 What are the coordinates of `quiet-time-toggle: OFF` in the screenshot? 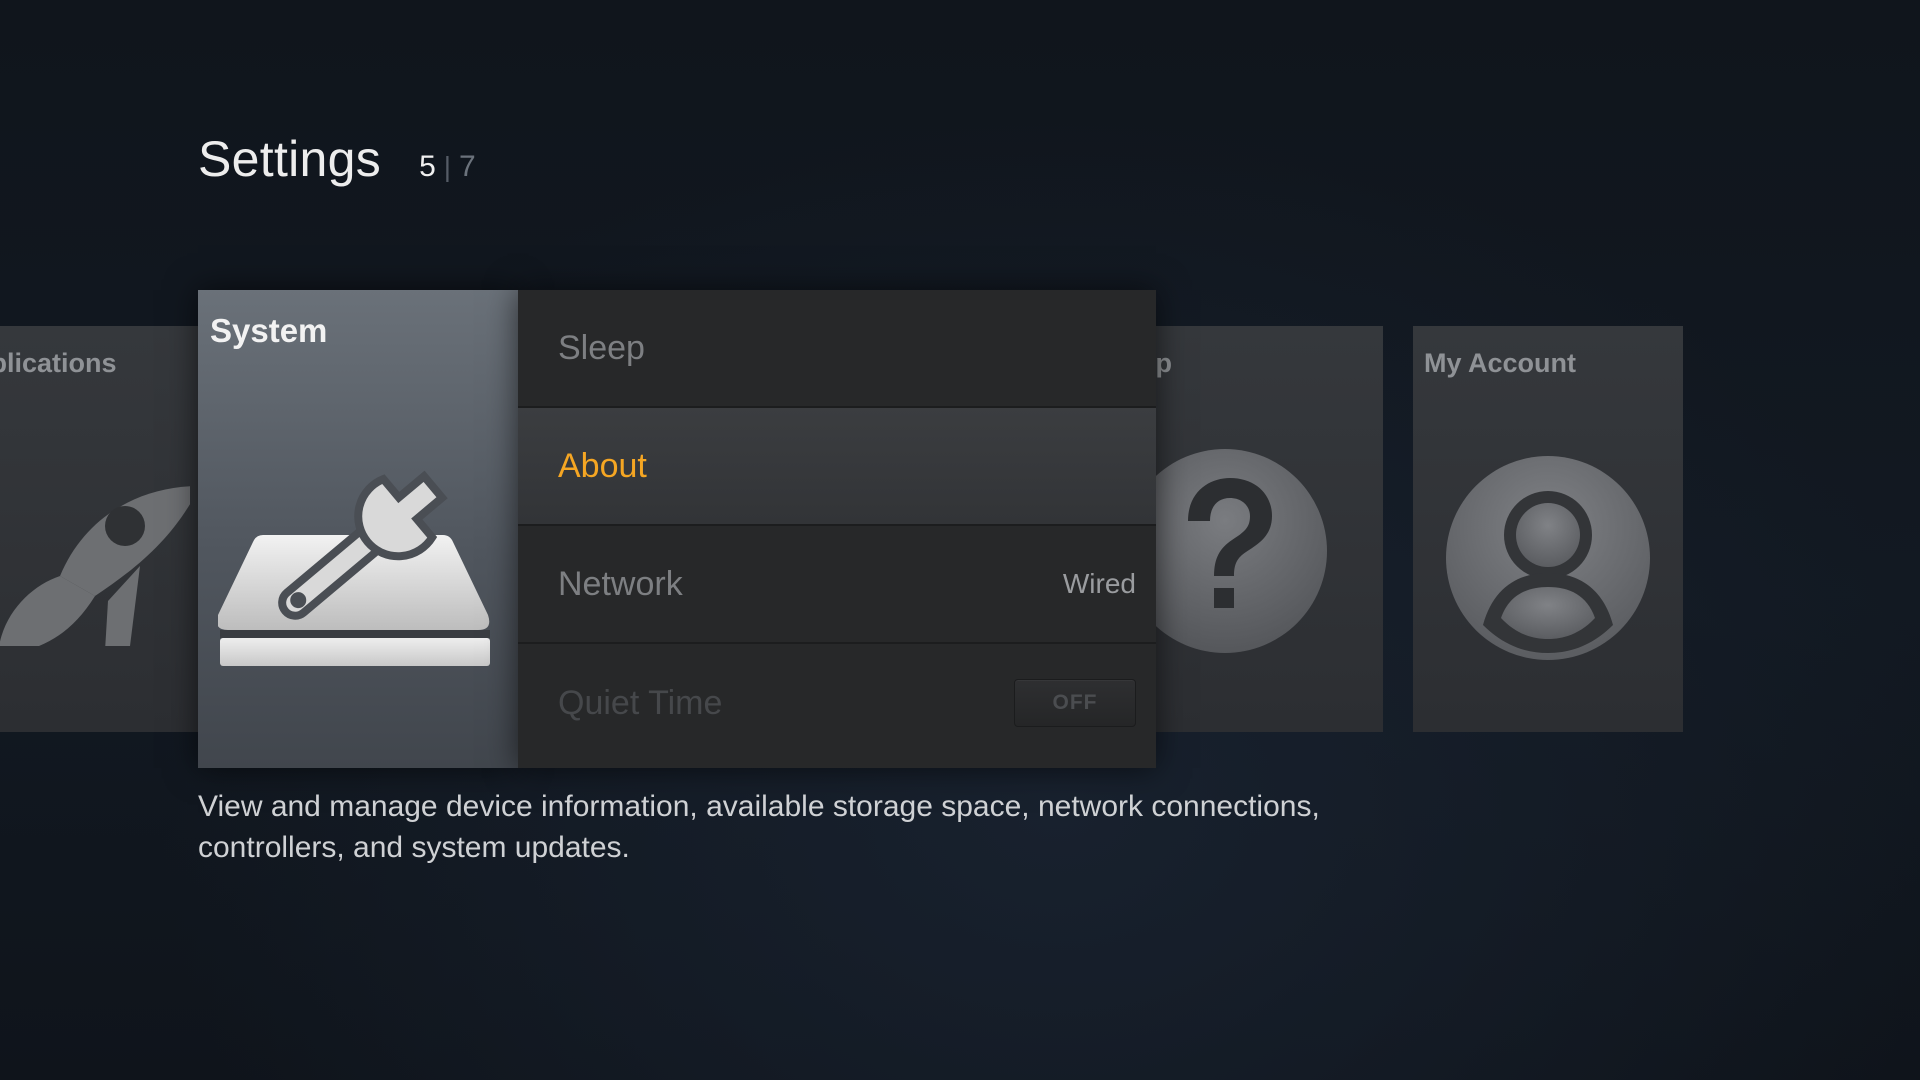 It's located at (1075, 703).